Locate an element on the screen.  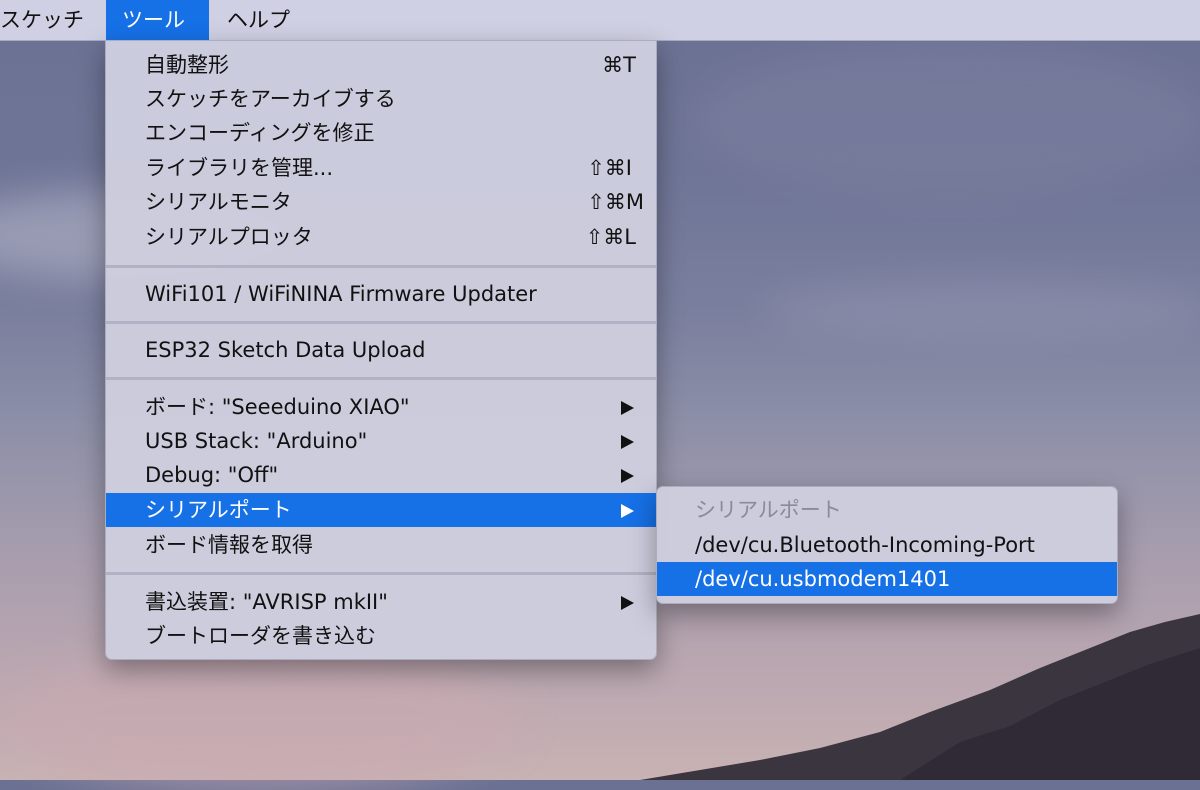
menu-item-firmware-updater: WiFi101 / WiFiNINA Firmware Updater is located at coordinates (381, 294).